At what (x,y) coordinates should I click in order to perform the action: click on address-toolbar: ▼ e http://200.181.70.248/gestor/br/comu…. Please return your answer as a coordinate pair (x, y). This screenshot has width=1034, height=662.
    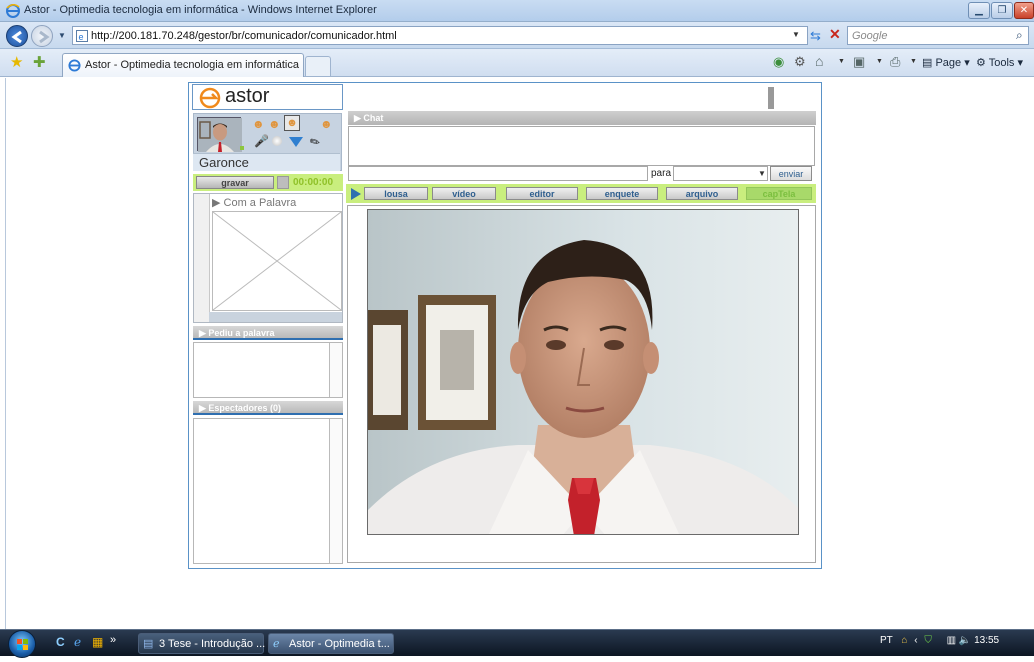
    Looking at the image, I should click on (517, 35).